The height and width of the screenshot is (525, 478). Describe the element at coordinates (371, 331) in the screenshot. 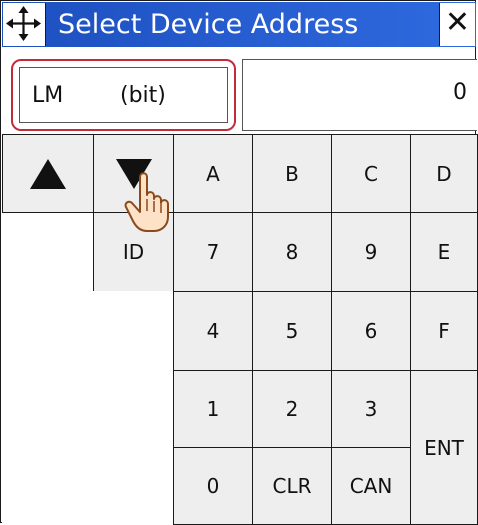

I see `key-6: 6` at that location.